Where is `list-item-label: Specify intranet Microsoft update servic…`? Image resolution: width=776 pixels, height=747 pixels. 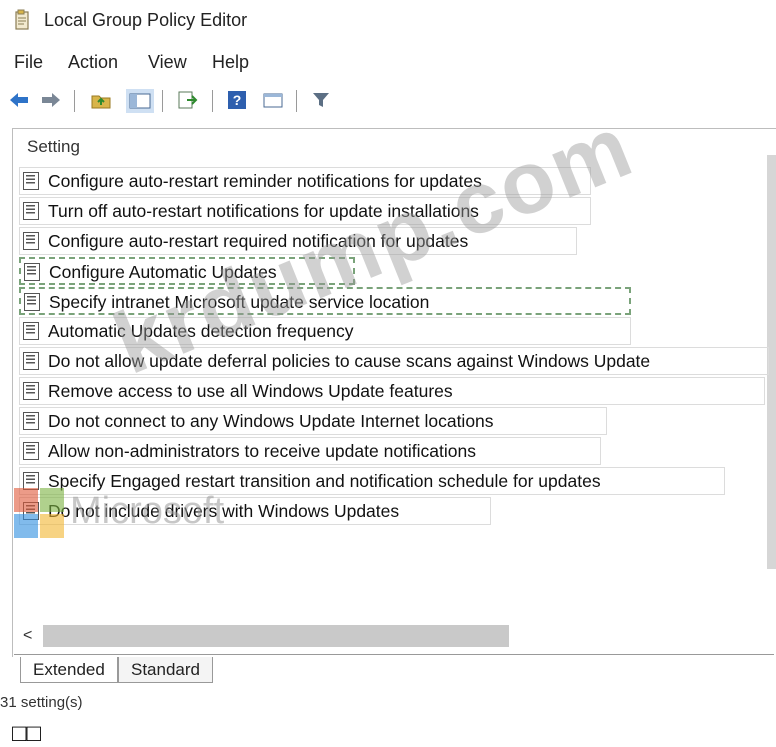
list-item-label: Specify intranet Microsoft update servic… is located at coordinates (239, 302).